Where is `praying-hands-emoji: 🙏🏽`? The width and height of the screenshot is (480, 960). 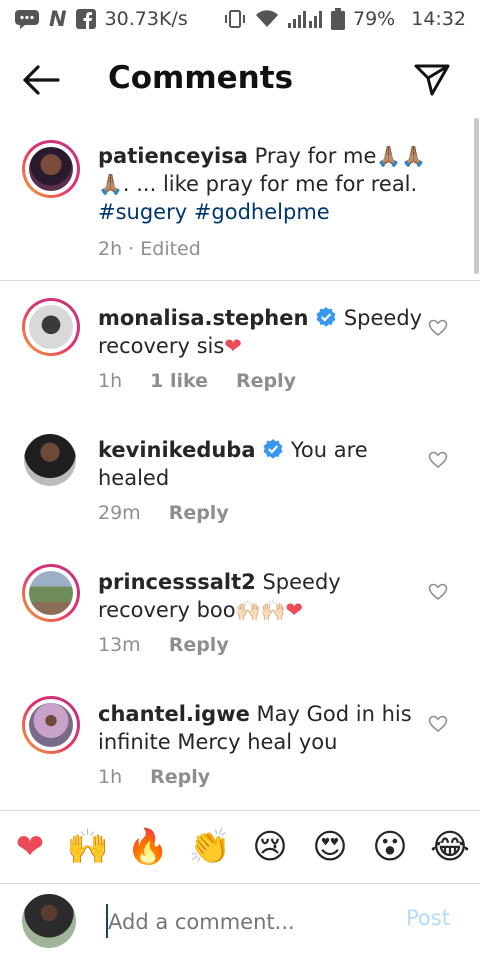
praying-hands-emoji: 🙏🏽 is located at coordinates (110, 184).